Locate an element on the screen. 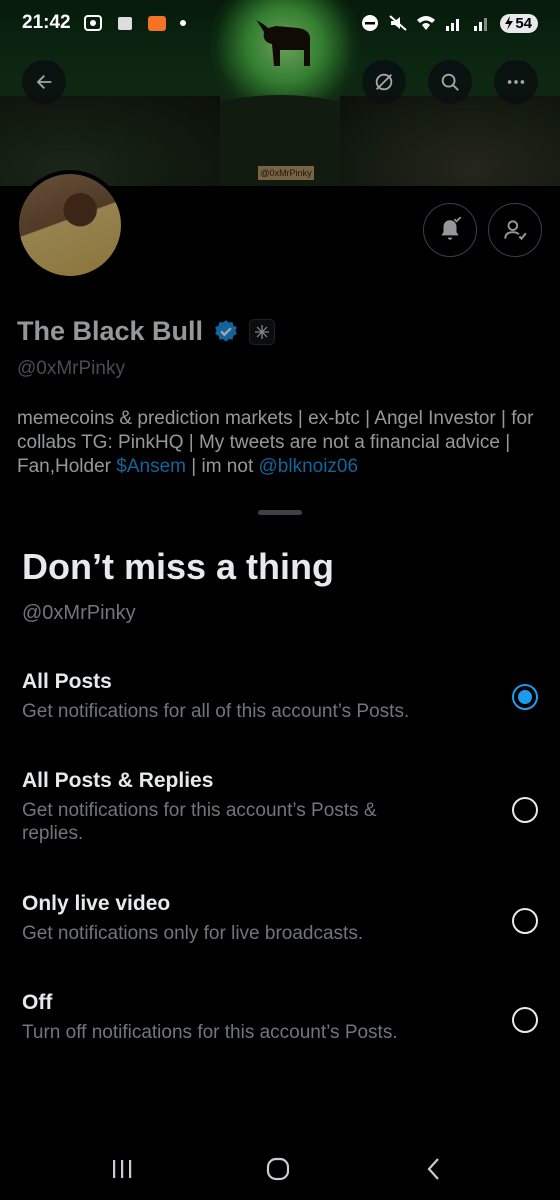 The width and height of the screenshot is (560, 1200). mute-icon is located at coordinates (398, 23).